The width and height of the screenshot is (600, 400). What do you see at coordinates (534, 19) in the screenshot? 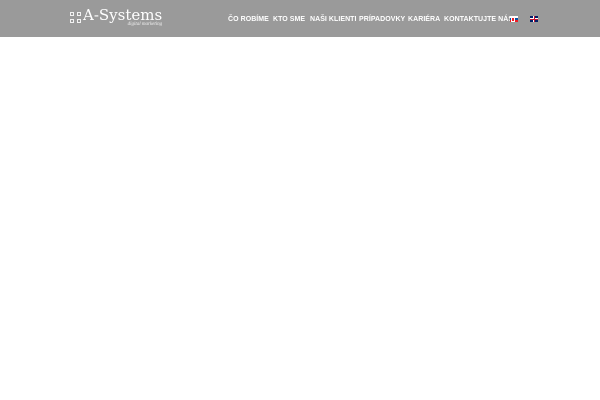
I see `uk-flag-icon` at bounding box center [534, 19].